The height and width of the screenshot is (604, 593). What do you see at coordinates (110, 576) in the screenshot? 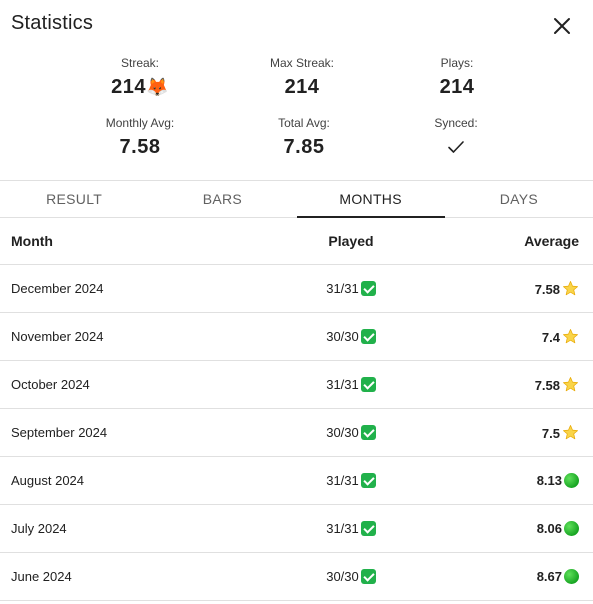
I see `cell-month: June 2024` at bounding box center [110, 576].